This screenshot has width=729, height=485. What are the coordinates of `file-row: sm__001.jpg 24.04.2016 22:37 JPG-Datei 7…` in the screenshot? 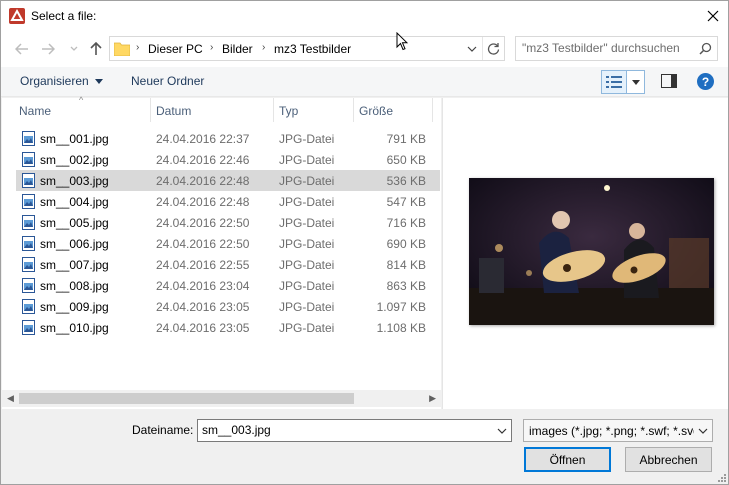 It's located at (228, 138).